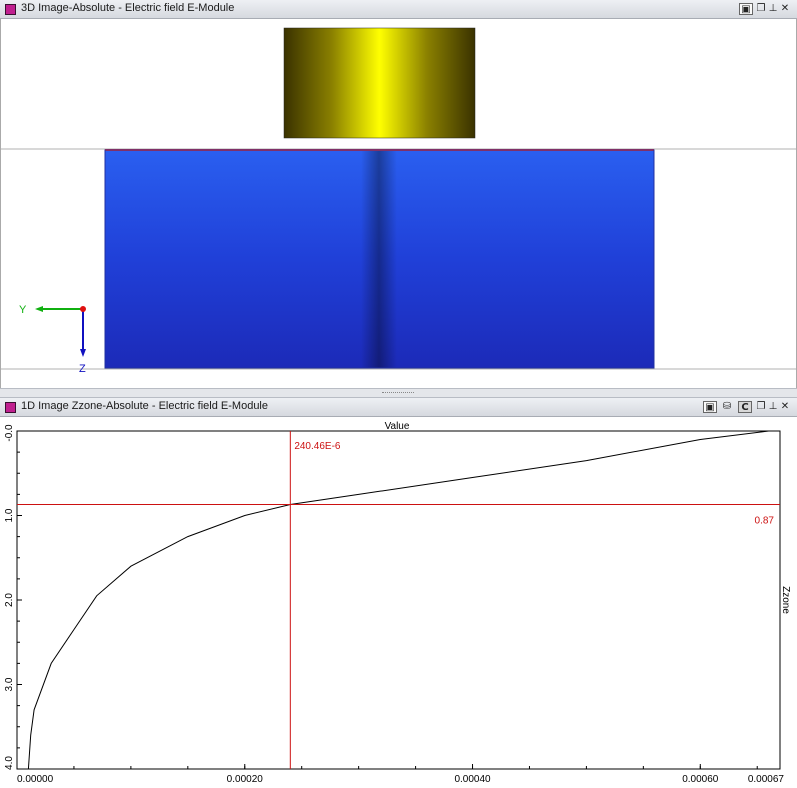 The width and height of the screenshot is (797, 788). I want to click on x-tick-label: 0.00020, so click(245, 779).